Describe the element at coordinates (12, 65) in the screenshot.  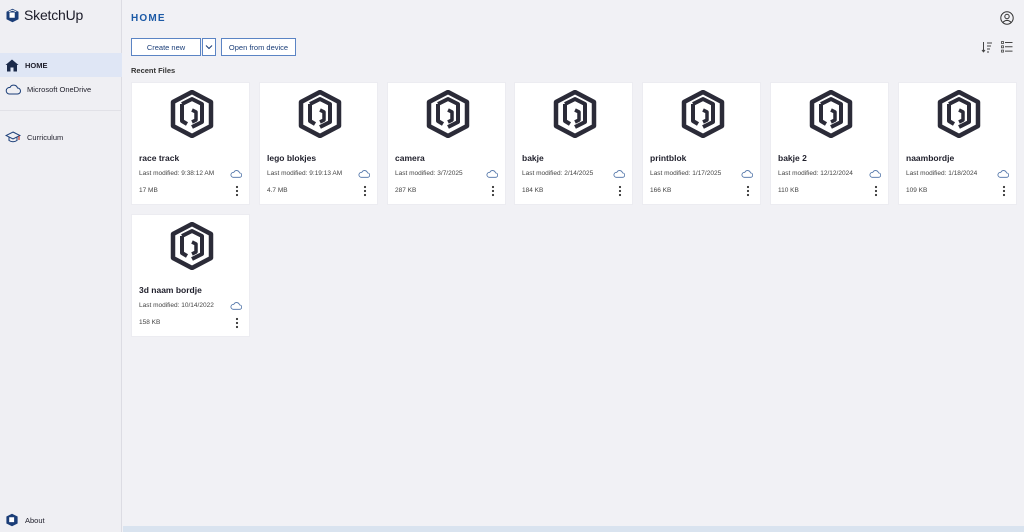
I see `home-icon` at that location.